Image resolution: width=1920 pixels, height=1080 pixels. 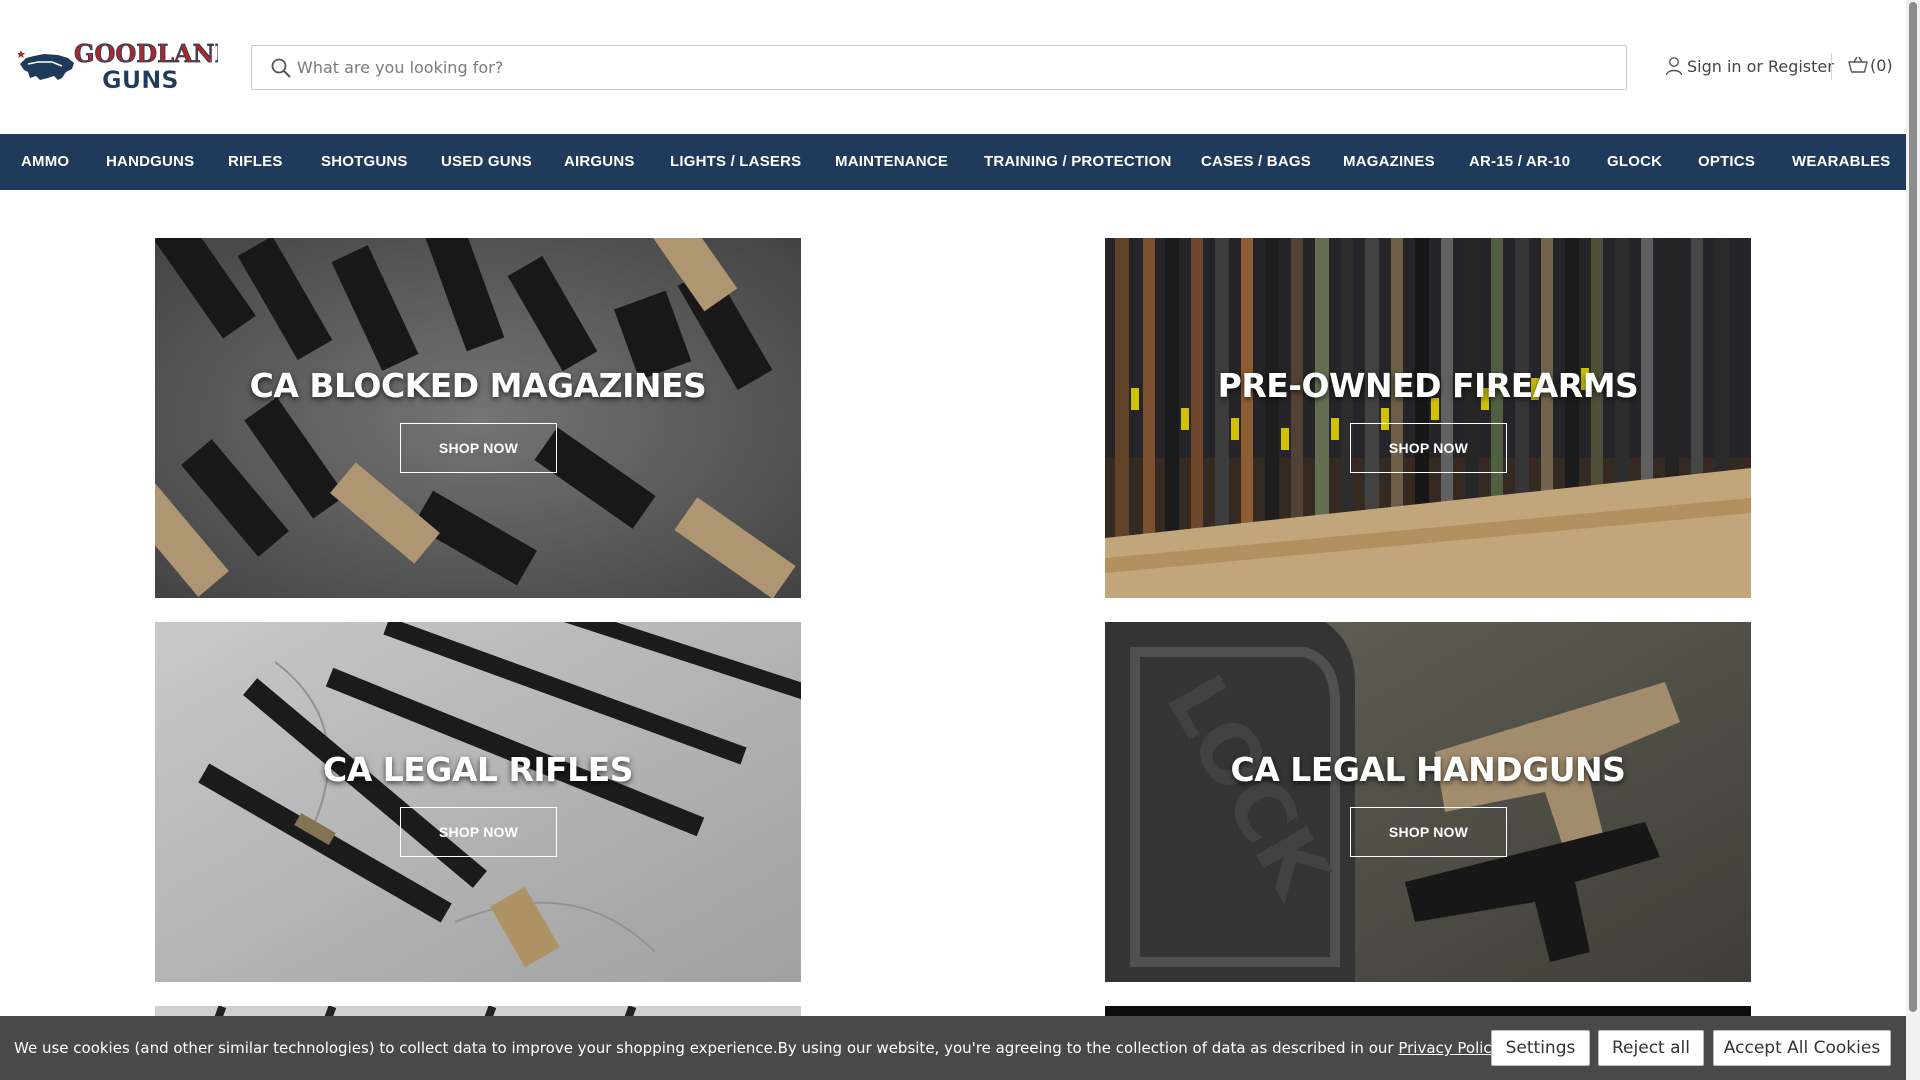 I want to click on rifles-banner-image, so click(x=478, y=802).